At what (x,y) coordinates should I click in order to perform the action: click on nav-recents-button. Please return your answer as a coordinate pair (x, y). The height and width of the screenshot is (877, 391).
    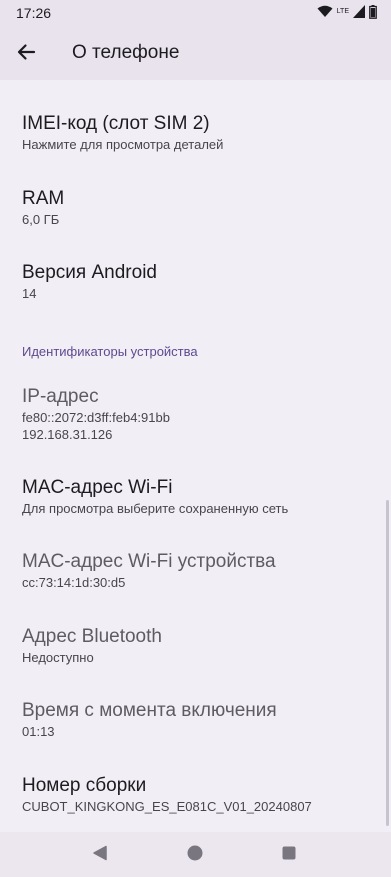
    Looking at the image, I should click on (289, 855).